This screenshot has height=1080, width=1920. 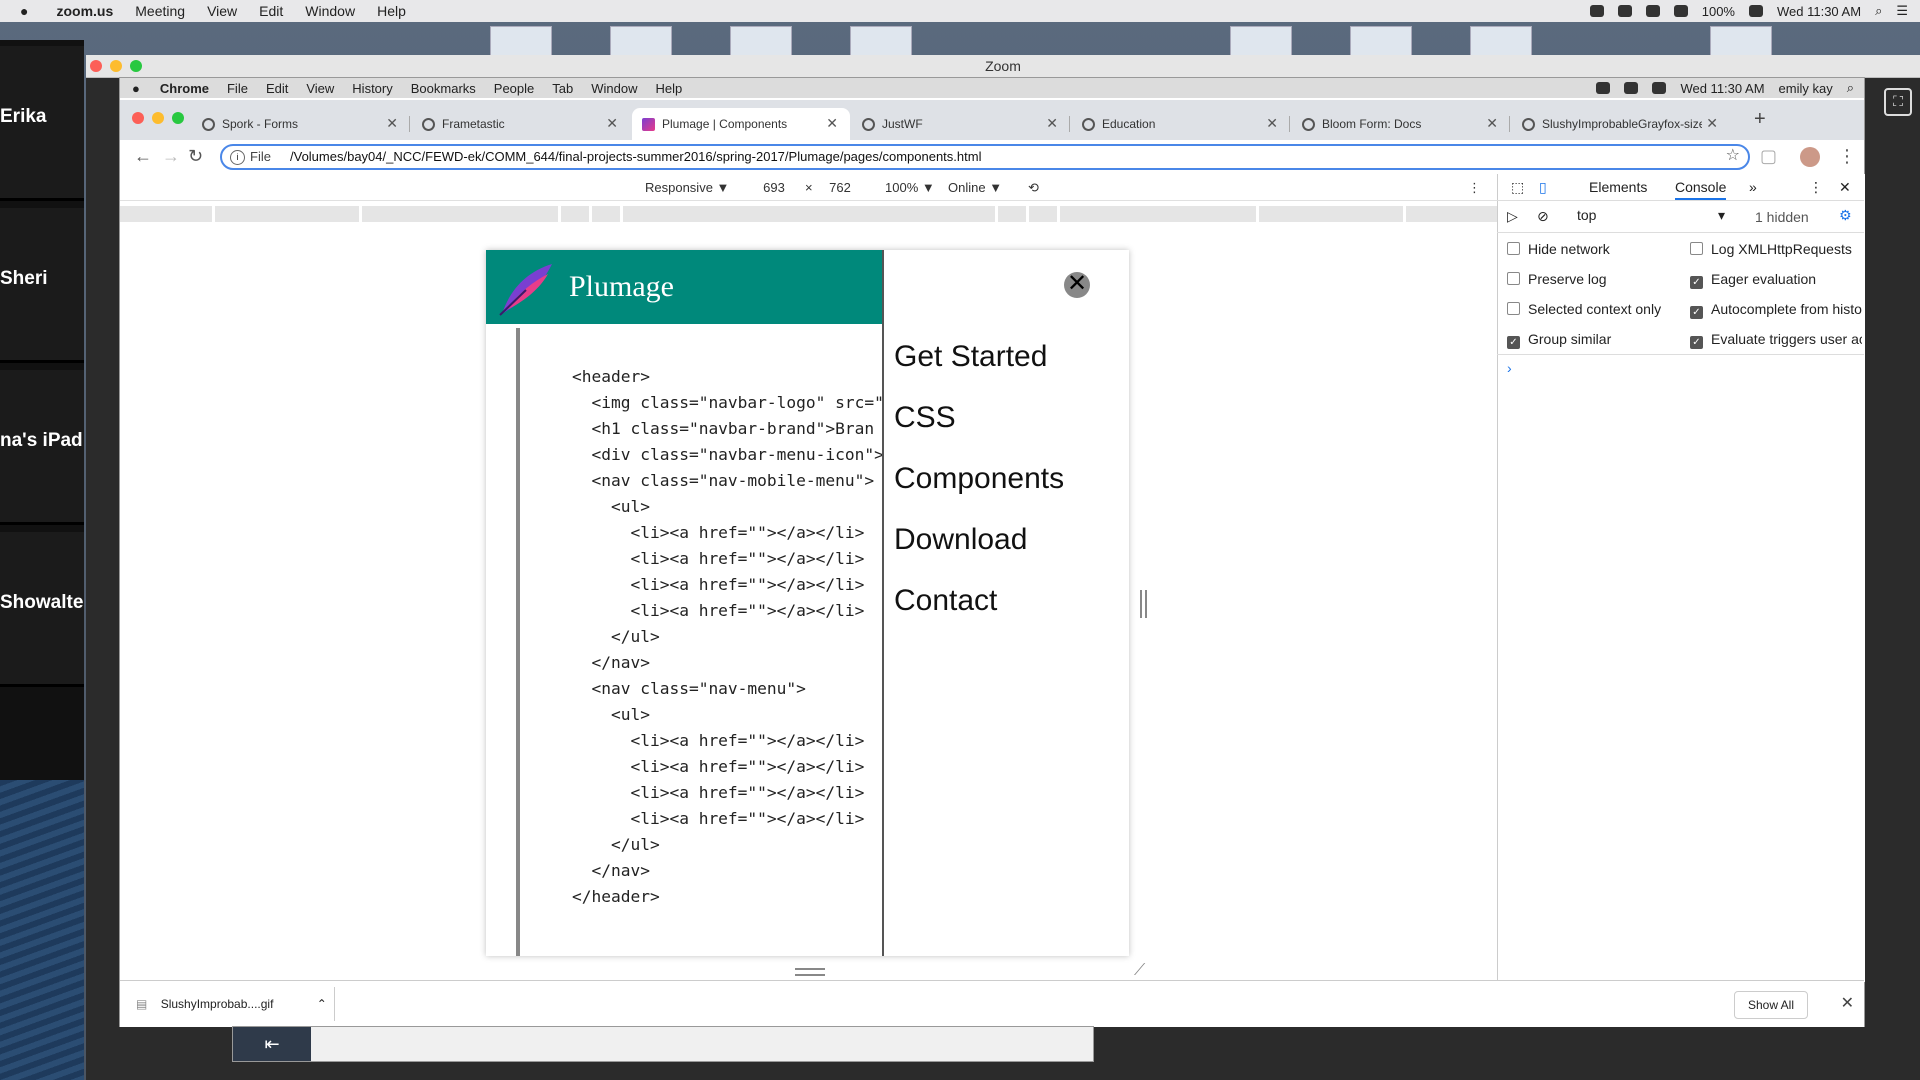 I want to click on nav-link-css: CSS, so click(x=979, y=431).